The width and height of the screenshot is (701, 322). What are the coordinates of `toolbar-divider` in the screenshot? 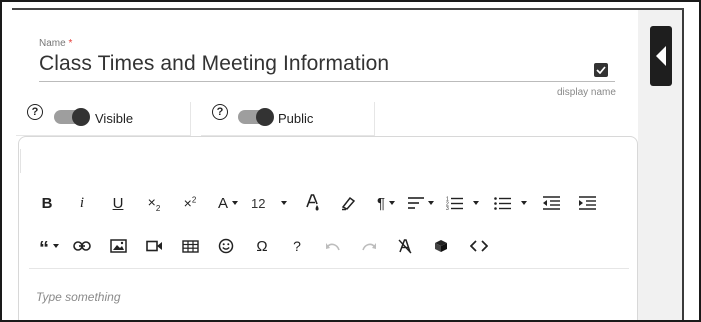 It's located at (329, 268).